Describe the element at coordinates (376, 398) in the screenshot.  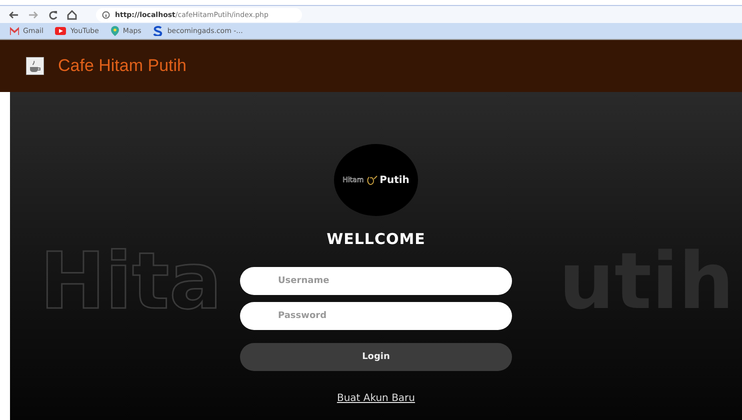
I see `create-account-link: Buat Akun Baru` at that location.